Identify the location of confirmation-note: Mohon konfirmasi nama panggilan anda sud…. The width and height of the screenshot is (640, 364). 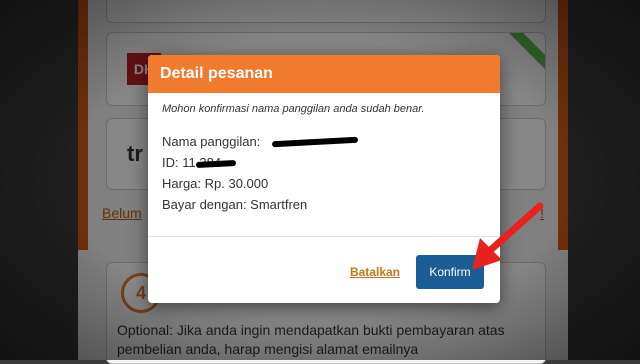
(293, 109).